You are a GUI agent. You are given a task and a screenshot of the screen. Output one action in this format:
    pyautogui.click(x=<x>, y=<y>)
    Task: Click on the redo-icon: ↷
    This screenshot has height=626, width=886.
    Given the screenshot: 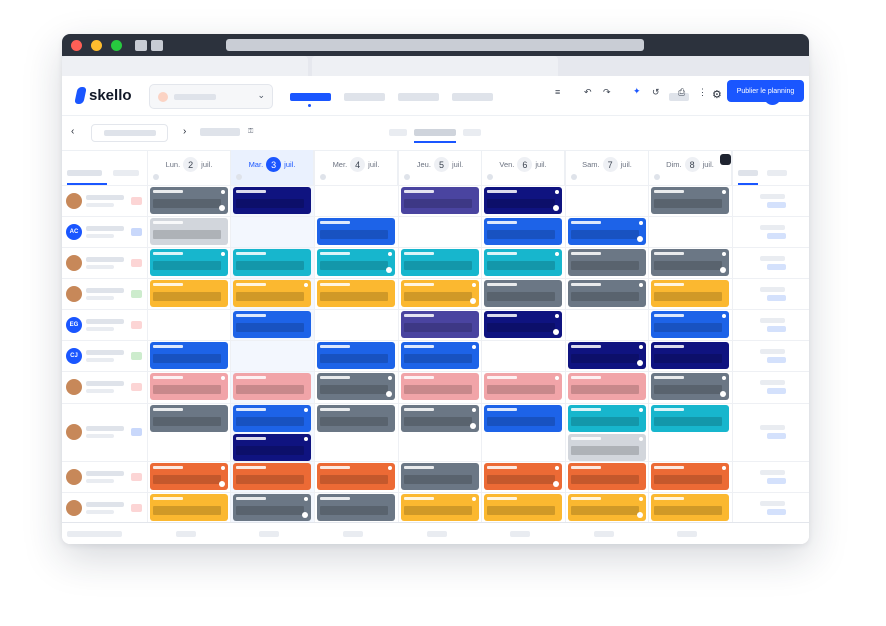 What is the action you would take?
    pyautogui.click(x=607, y=92)
    